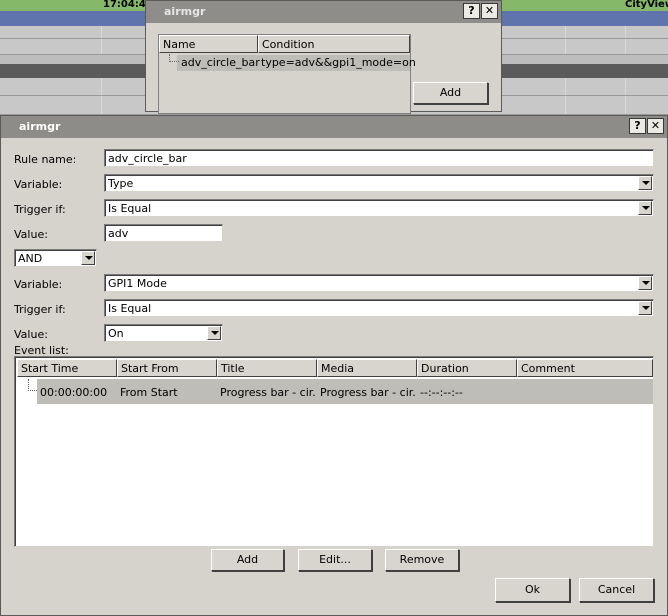 The image size is (668, 616). I want to click on variable-select-1-value: Type, so click(121, 183).